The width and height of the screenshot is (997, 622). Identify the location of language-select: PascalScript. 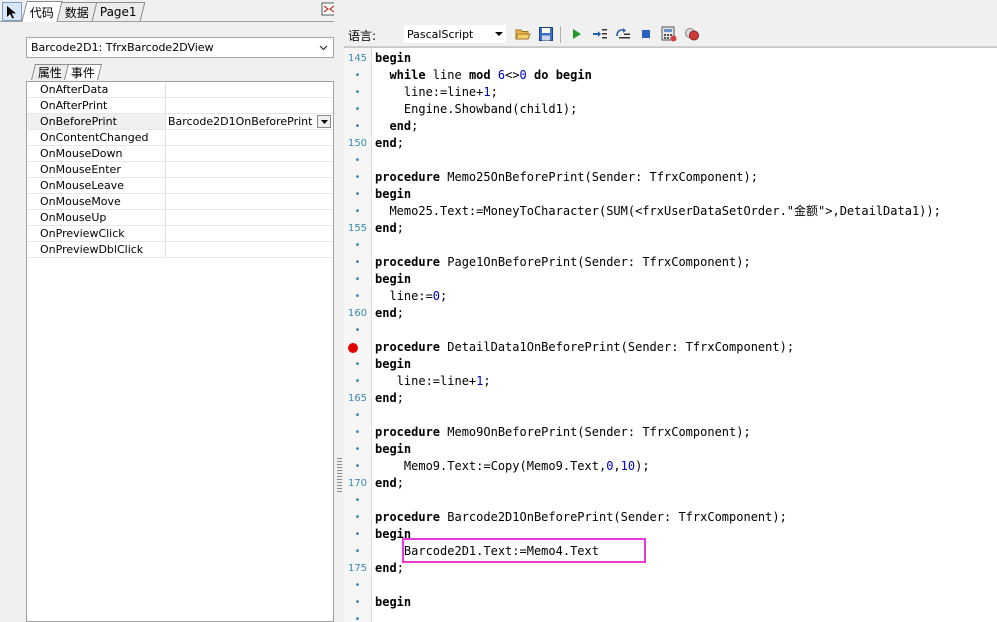
(455, 34).